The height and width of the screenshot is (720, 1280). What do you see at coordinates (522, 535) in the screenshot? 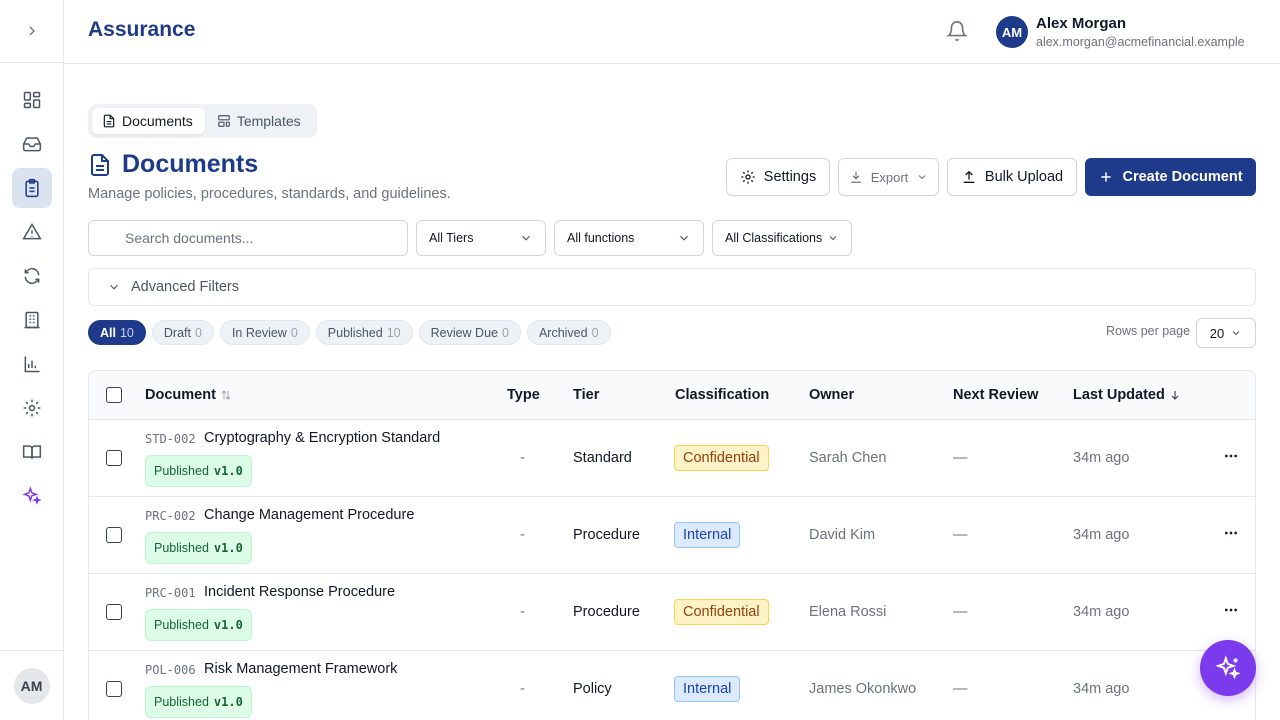
I see `type-cell: -` at bounding box center [522, 535].